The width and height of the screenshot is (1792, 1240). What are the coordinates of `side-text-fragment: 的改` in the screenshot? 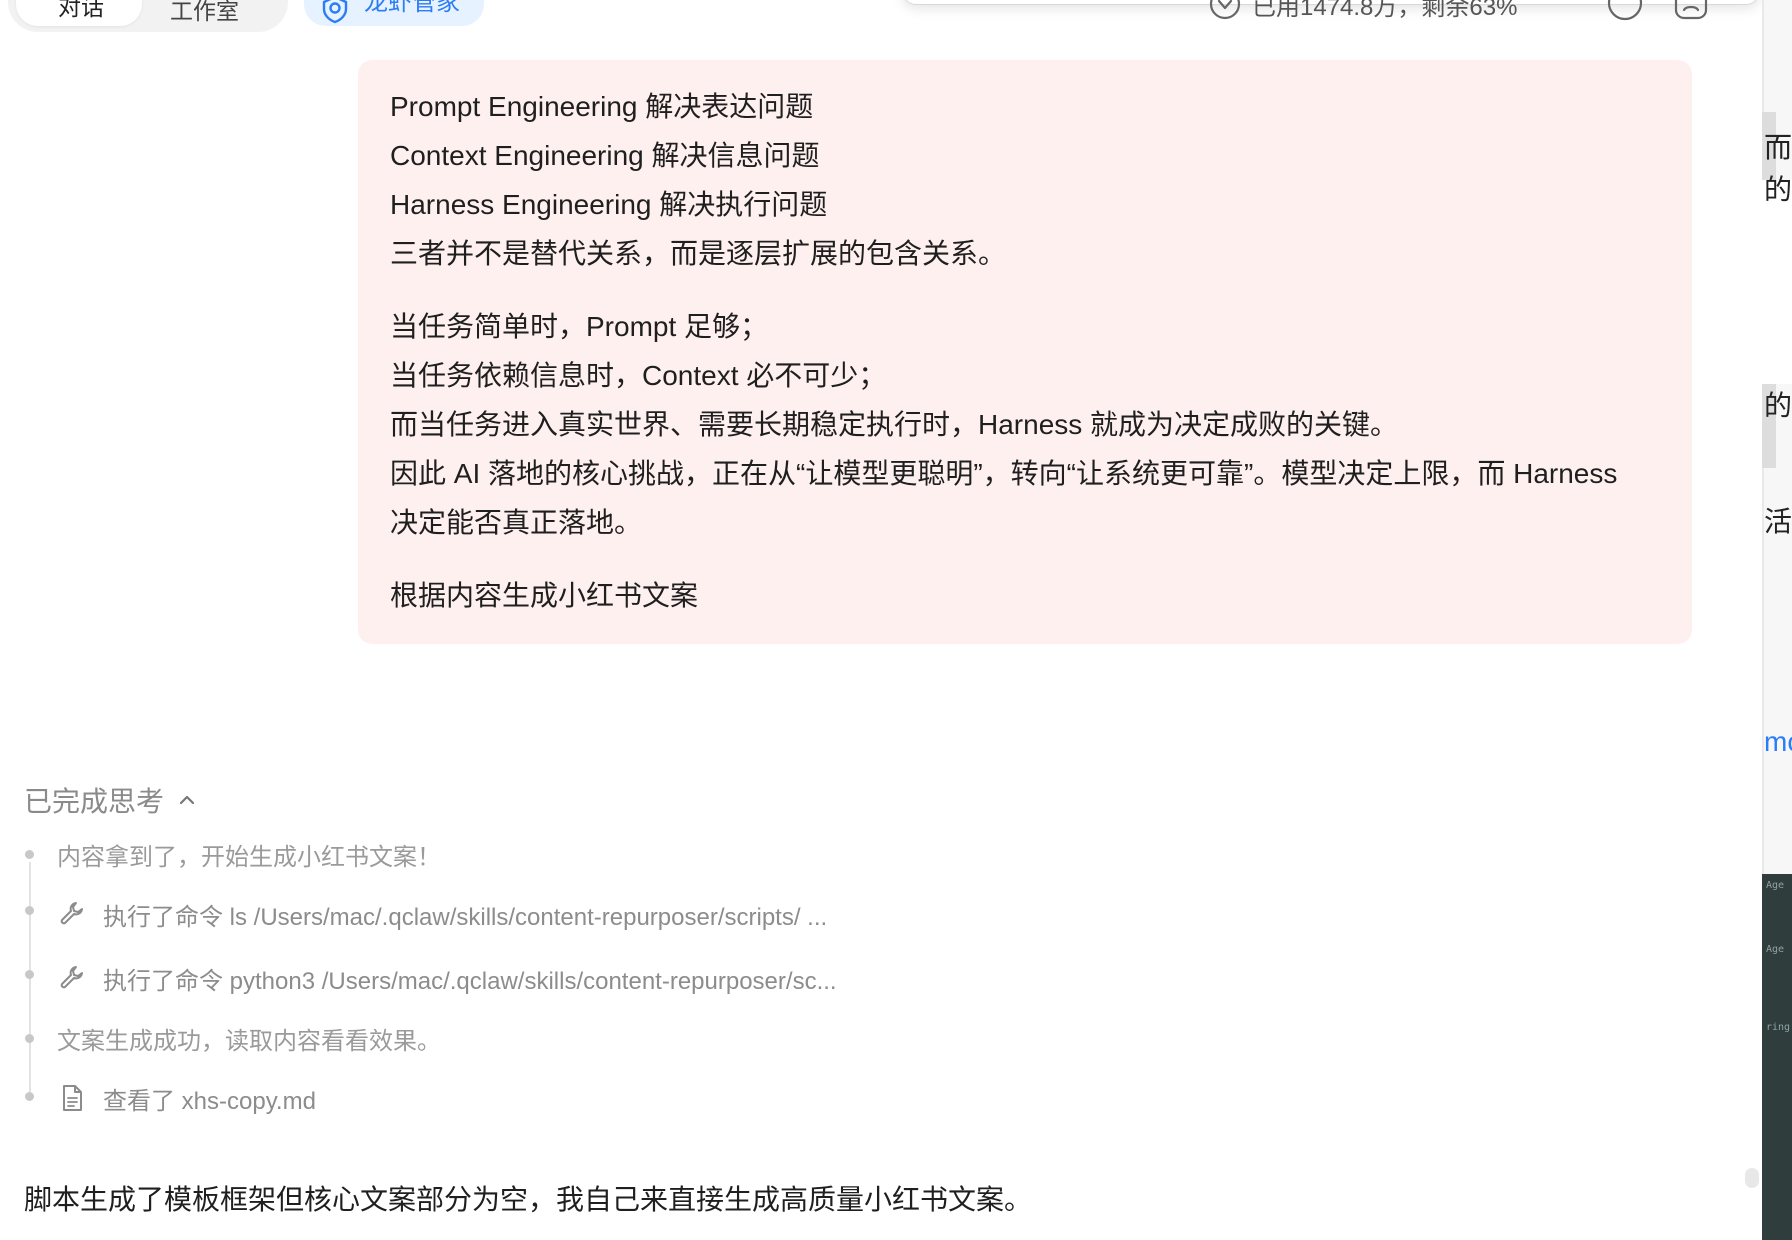 It's located at (1778, 405).